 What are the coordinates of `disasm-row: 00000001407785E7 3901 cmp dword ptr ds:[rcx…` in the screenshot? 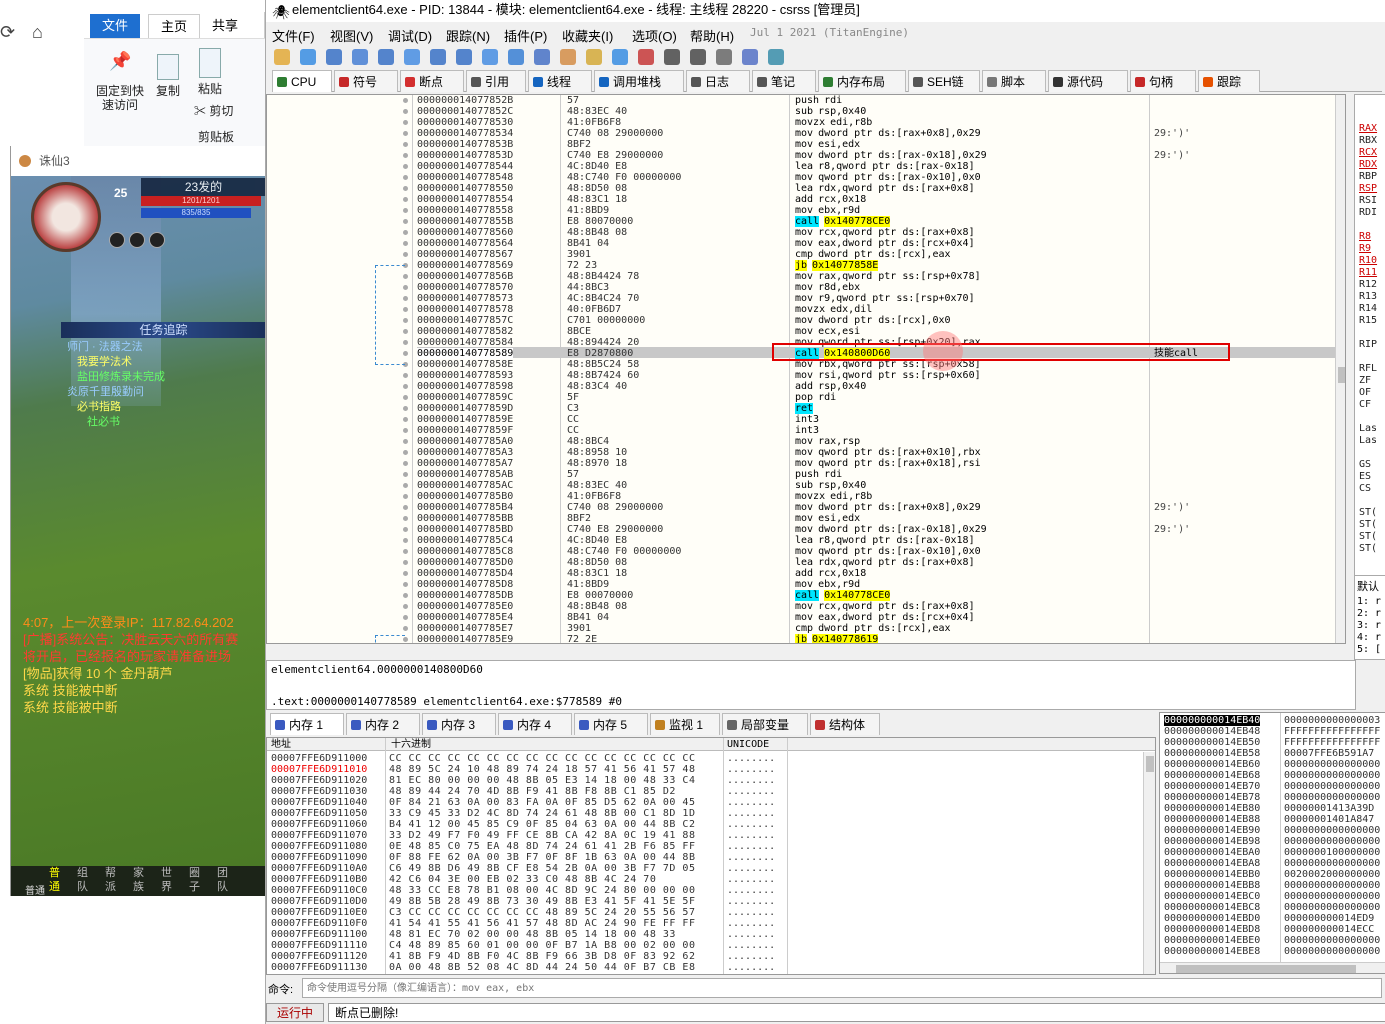 It's located at (803, 628).